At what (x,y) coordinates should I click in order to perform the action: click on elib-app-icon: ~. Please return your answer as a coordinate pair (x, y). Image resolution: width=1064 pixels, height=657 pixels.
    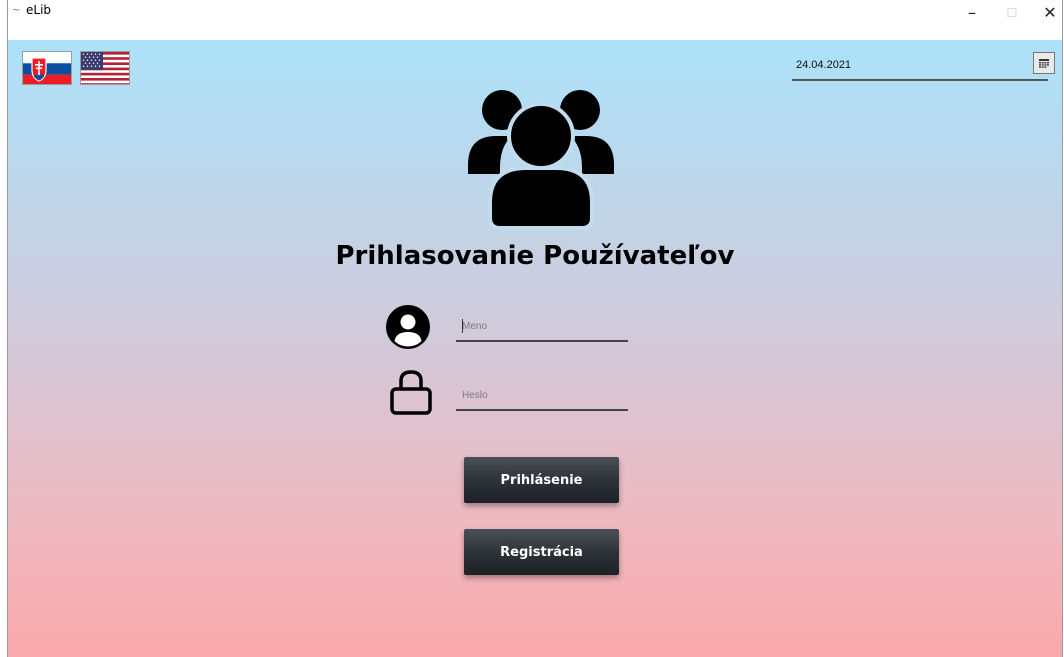
    Looking at the image, I should click on (16, 10).